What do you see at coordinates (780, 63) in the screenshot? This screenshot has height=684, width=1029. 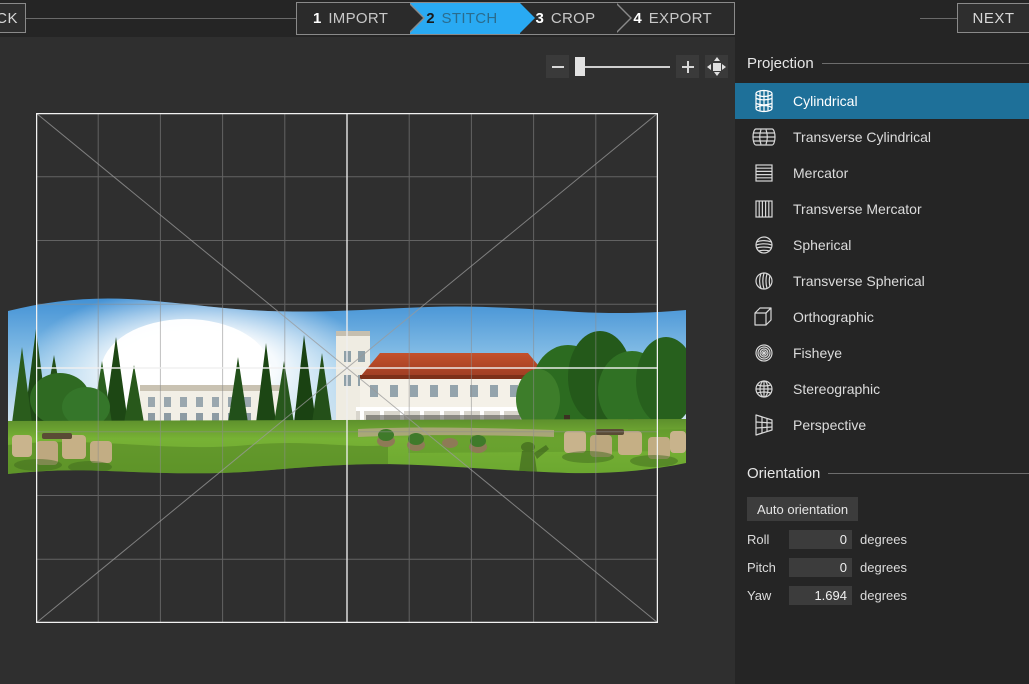 I see `projection-title: Projection` at bounding box center [780, 63].